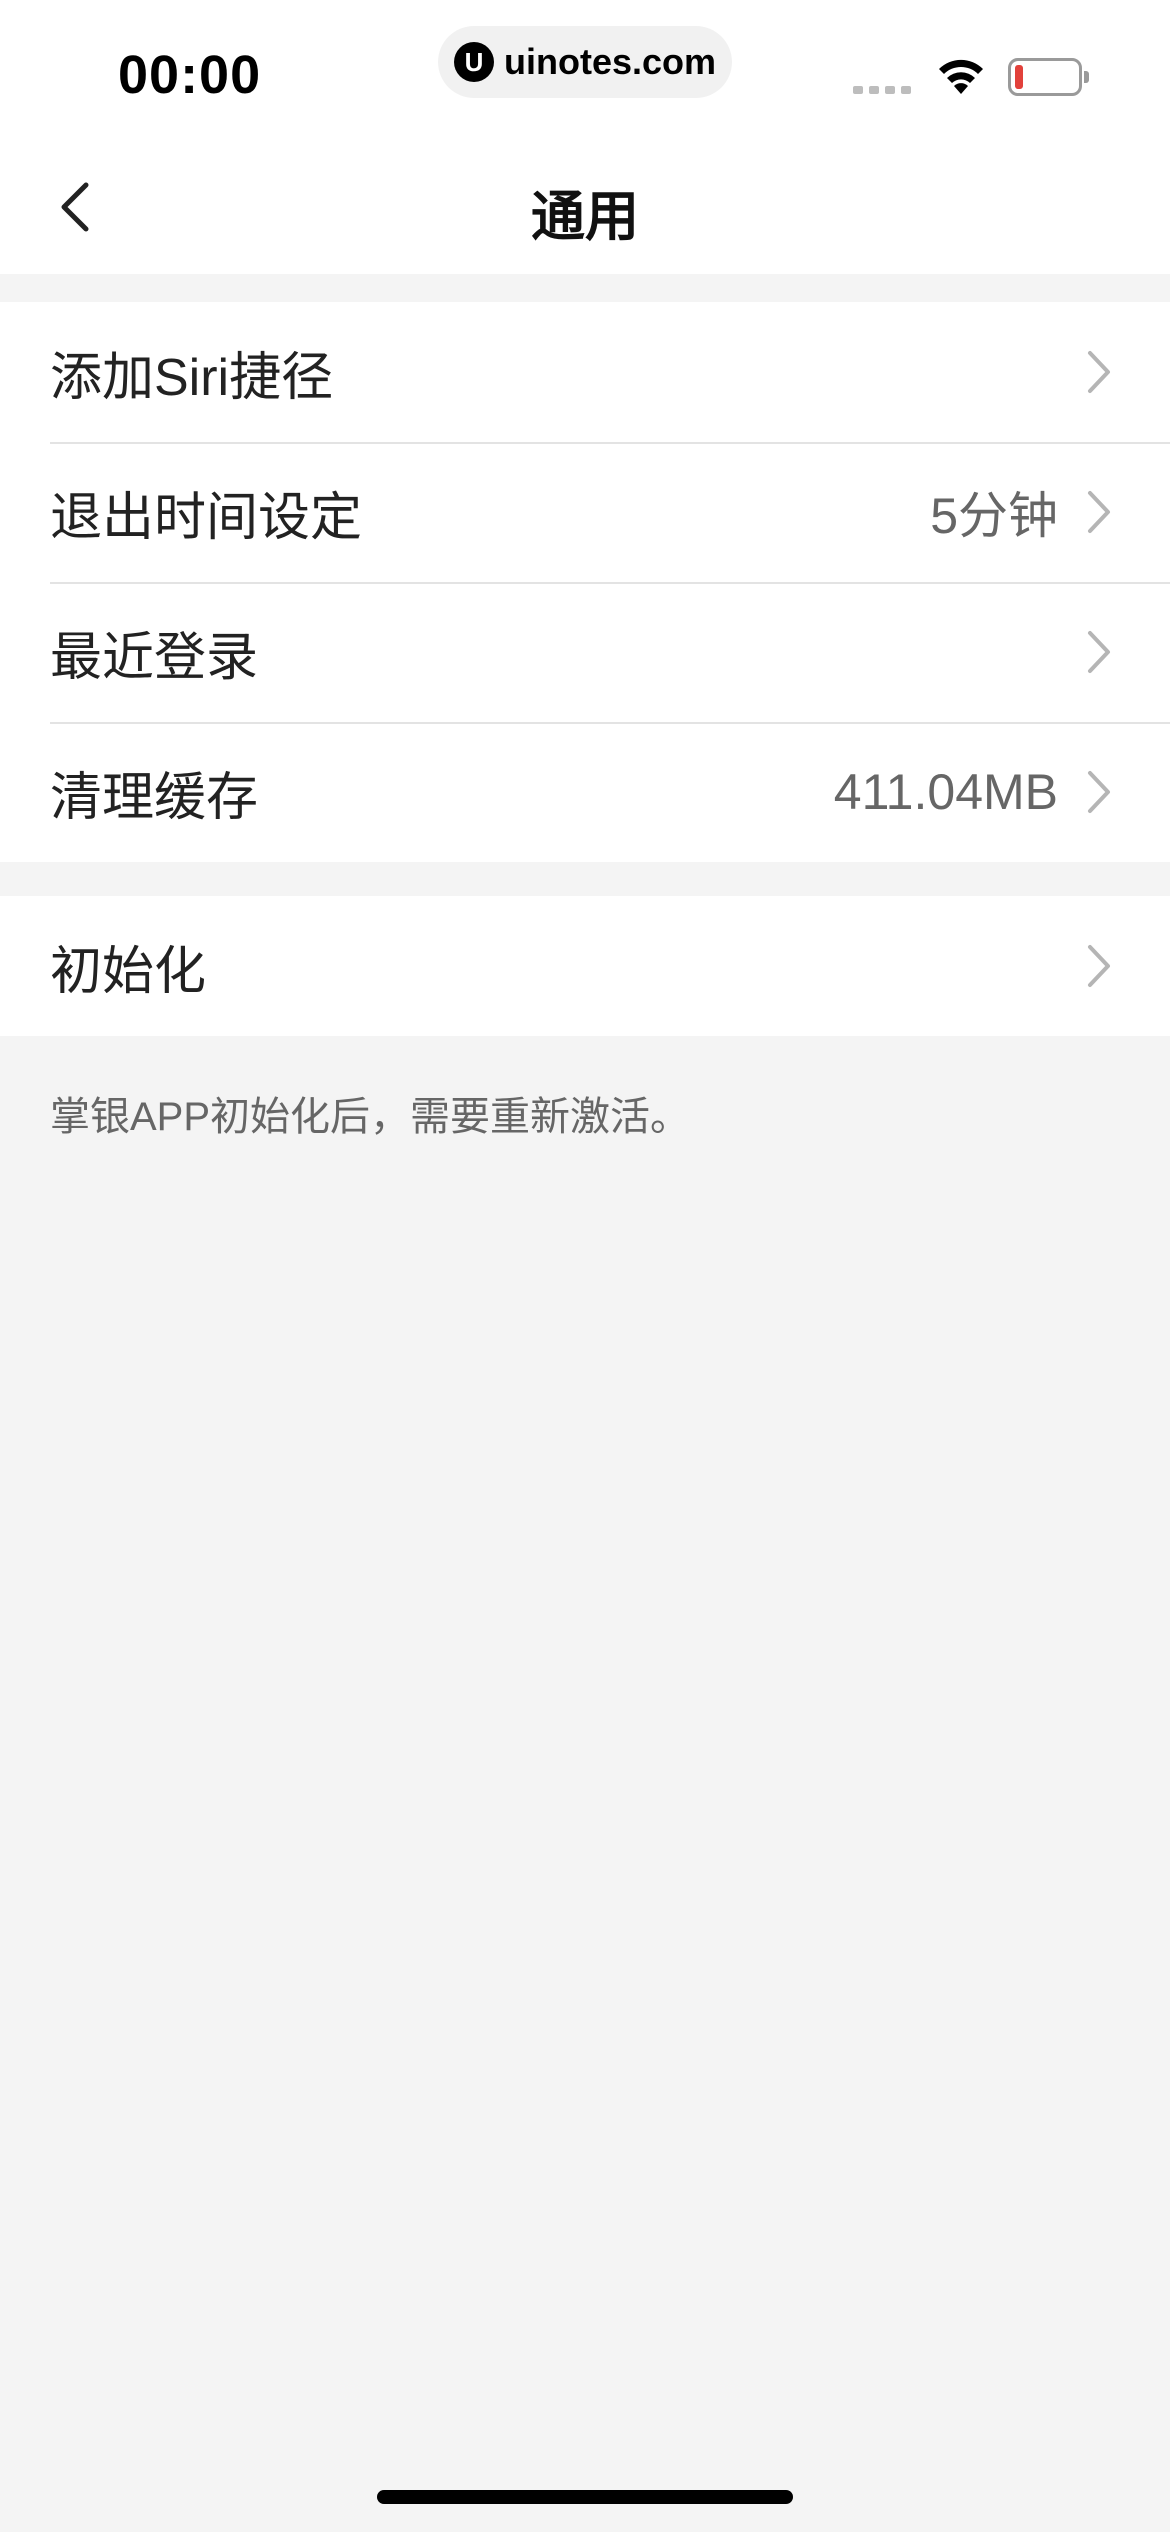  I want to click on nav-bar: 通用, so click(585, 207).